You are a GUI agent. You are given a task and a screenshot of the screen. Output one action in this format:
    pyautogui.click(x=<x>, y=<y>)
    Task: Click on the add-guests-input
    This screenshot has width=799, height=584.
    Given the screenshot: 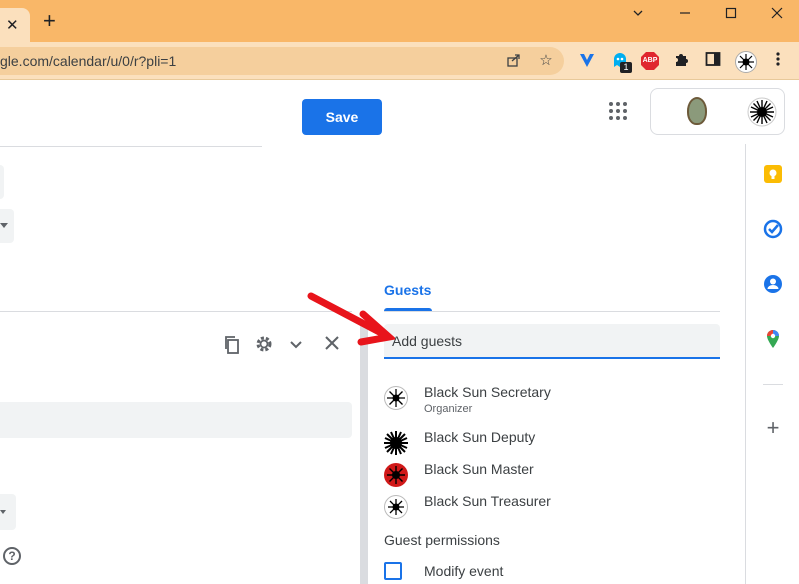 What is the action you would take?
    pyautogui.click(x=552, y=341)
    